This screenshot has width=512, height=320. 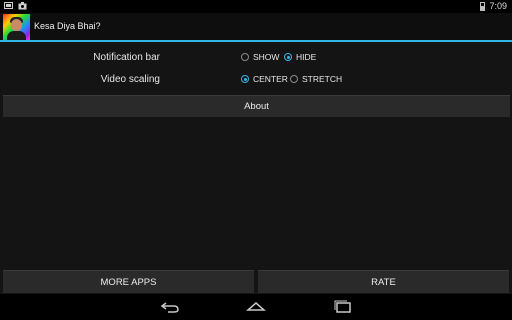 I want to click on video-scaling-label: Video scaling, so click(x=130, y=79).